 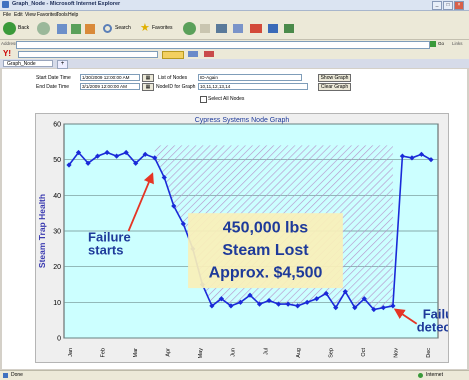 I want to click on x-tick-label: Jan, so click(x=71, y=352).